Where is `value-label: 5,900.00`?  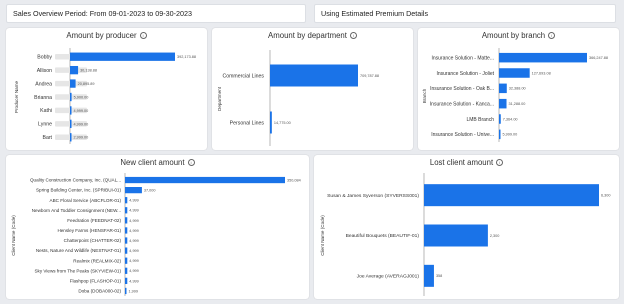
value-label: 5,900.00 is located at coordinates (81, 97).